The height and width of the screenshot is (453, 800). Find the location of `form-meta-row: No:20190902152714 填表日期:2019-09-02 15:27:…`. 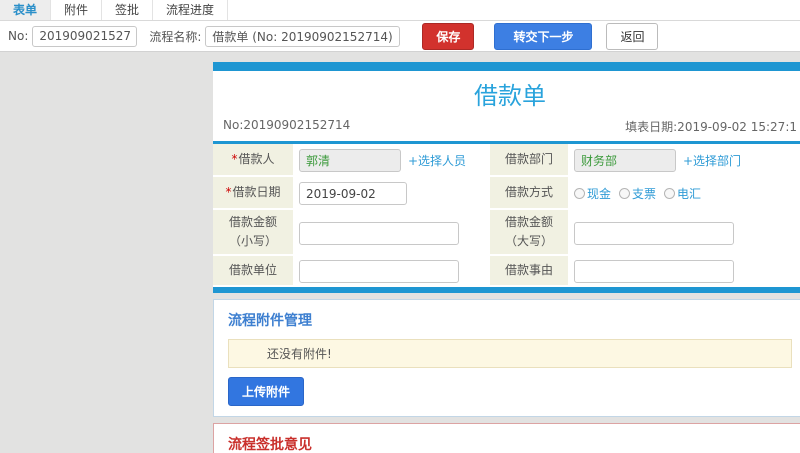

form-meta-row: No:20190902152714 填表日期:2019-09-02 15:27:… is located at coordinates (506, 128).